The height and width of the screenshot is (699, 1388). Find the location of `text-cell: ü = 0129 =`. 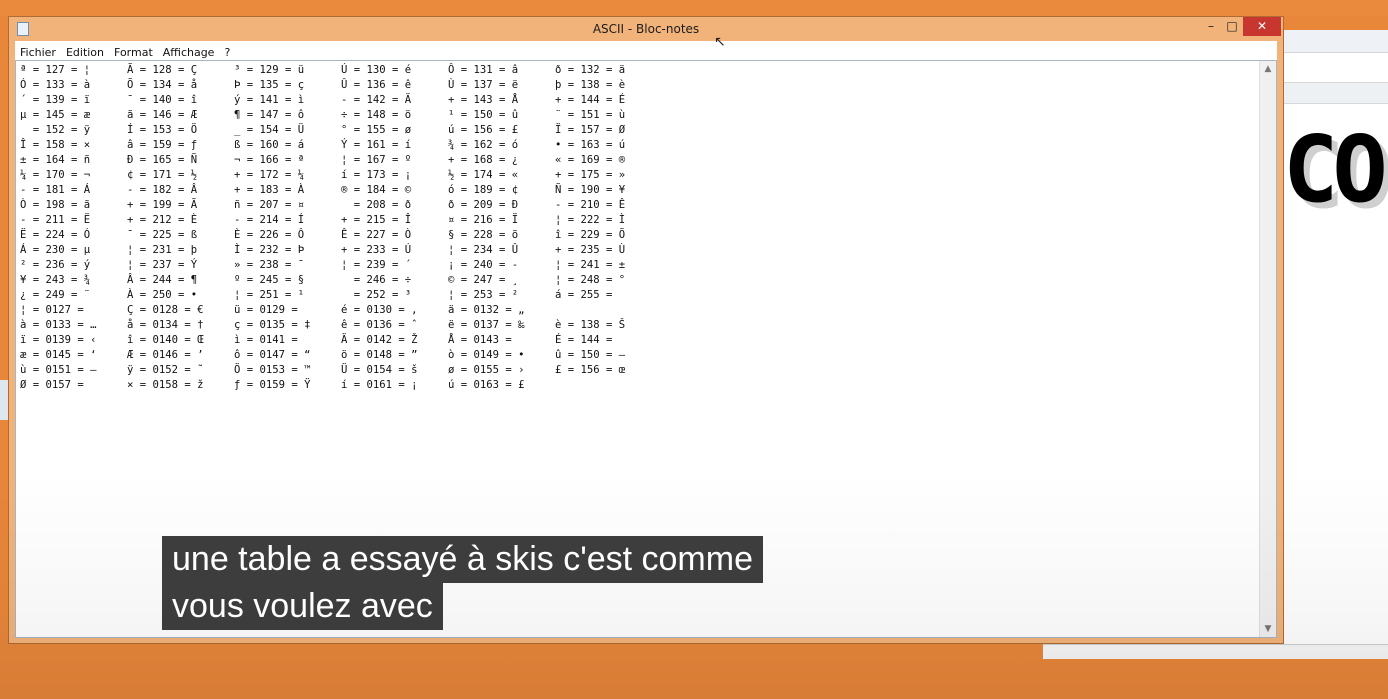

text-cell: ü = 0129 = is located at coordinates (266, 310).